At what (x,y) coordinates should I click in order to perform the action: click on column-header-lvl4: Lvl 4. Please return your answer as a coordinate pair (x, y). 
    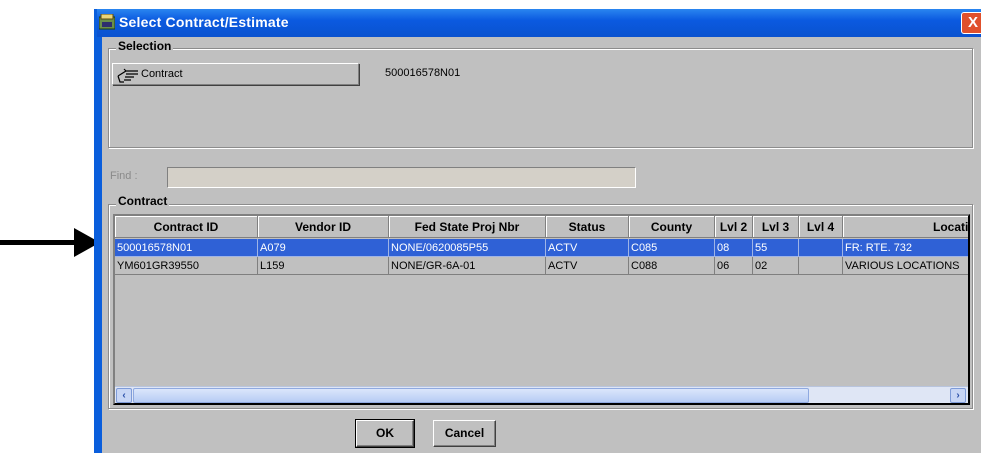
    Looking at the image, I should click on (821, 227).